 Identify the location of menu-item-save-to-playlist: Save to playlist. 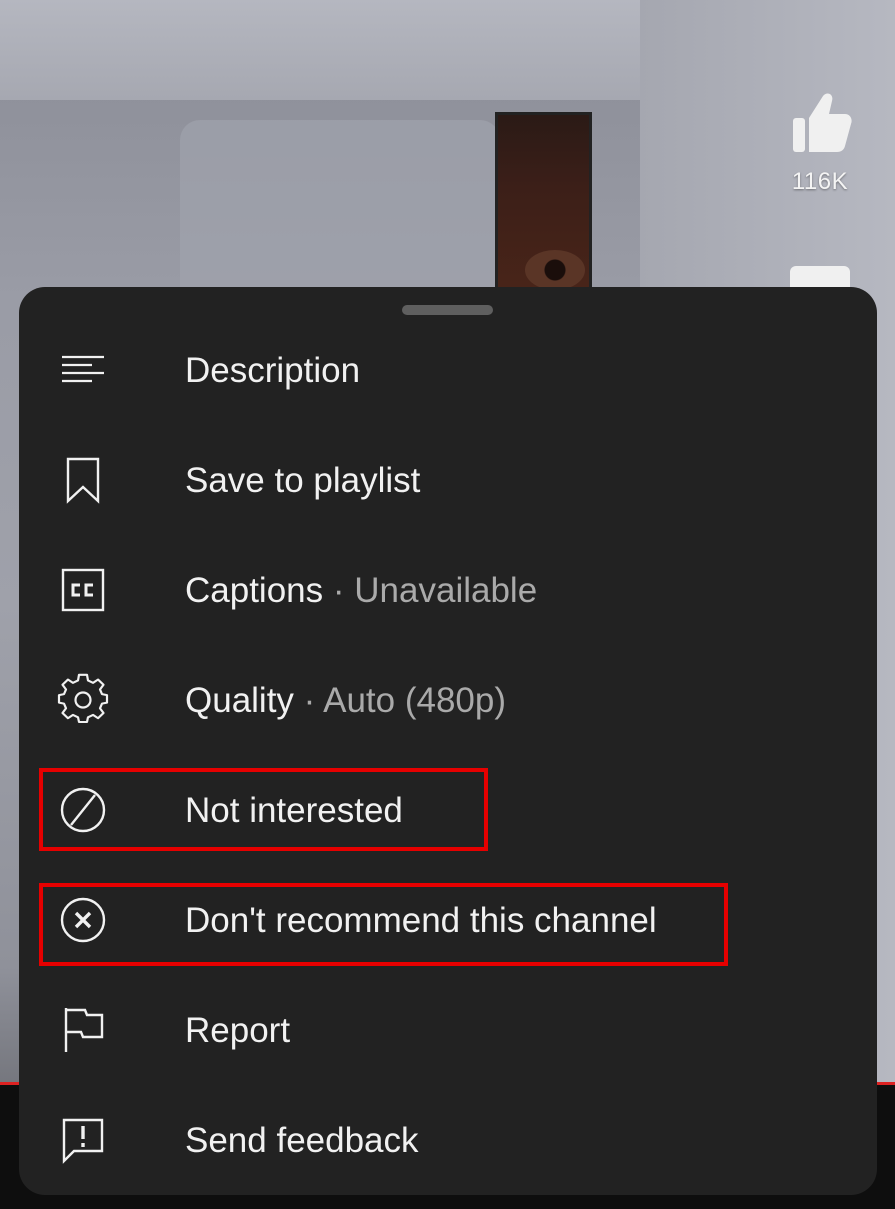
(448, 480).